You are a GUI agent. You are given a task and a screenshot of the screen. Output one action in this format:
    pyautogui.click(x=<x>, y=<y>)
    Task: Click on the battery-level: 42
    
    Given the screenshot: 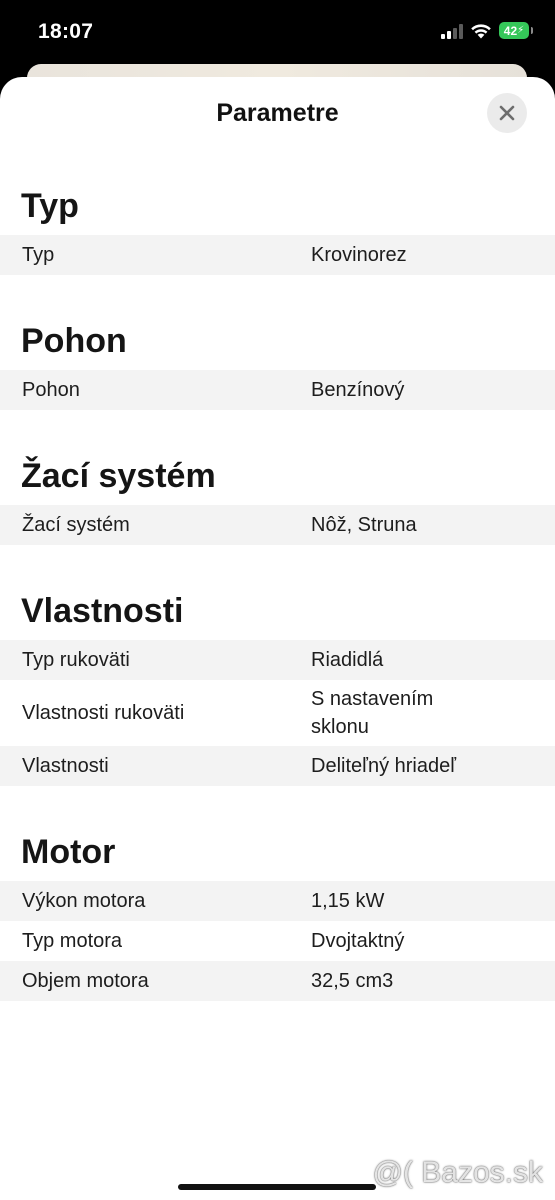 What is the action you would take?
    pyautogui.click(x=510, y=30)
    